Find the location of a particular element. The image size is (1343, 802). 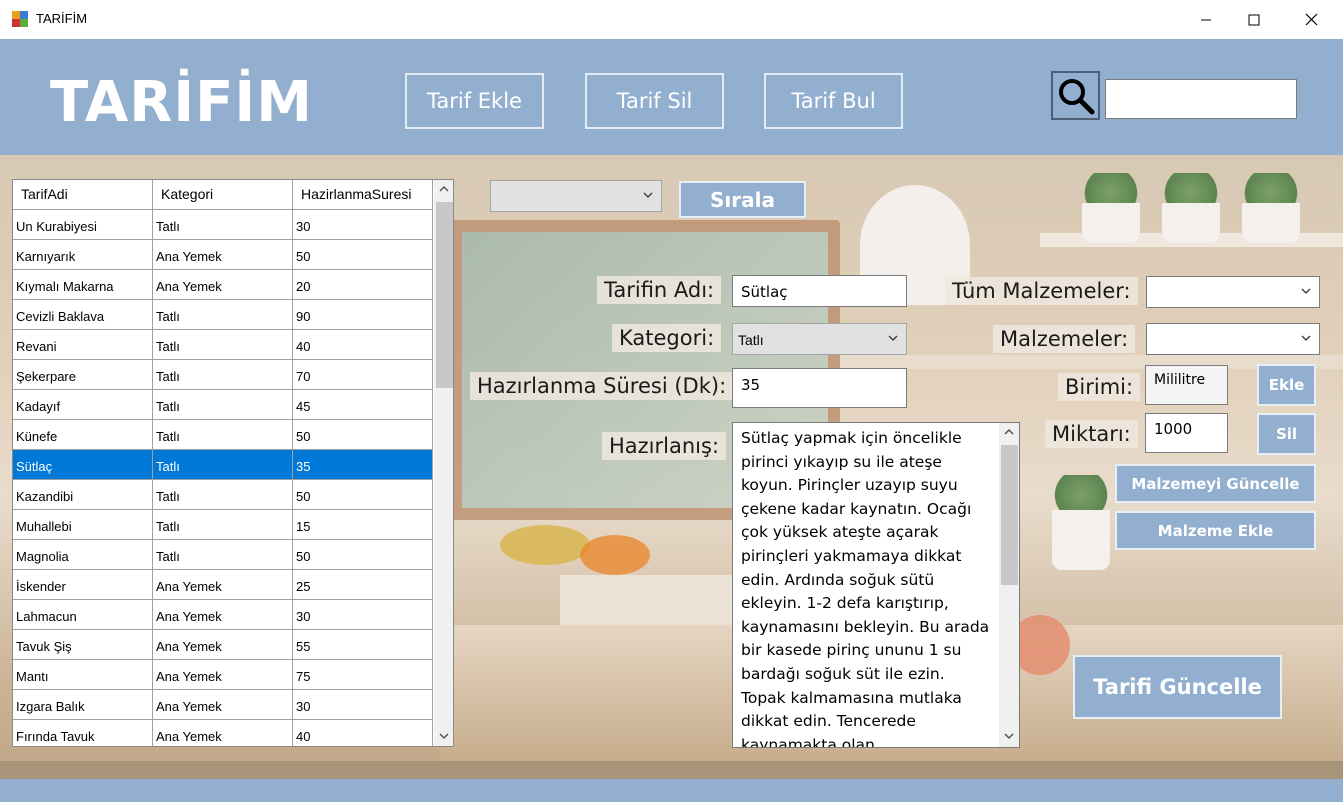

table-row: Magnolia Tatlı 50 is located at coordinates (223, 555).